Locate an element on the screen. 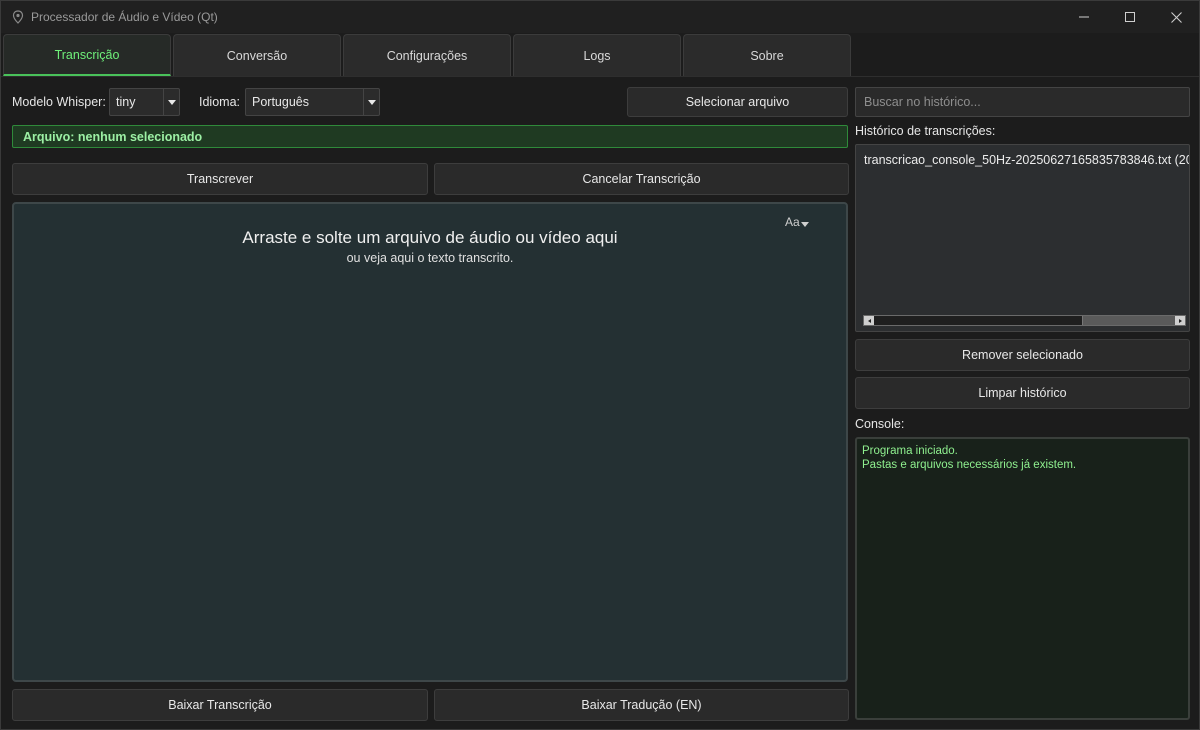 This screenshot has width=1200, height=730. tab-sobre: Sobre is located at coordinates (767, 55).